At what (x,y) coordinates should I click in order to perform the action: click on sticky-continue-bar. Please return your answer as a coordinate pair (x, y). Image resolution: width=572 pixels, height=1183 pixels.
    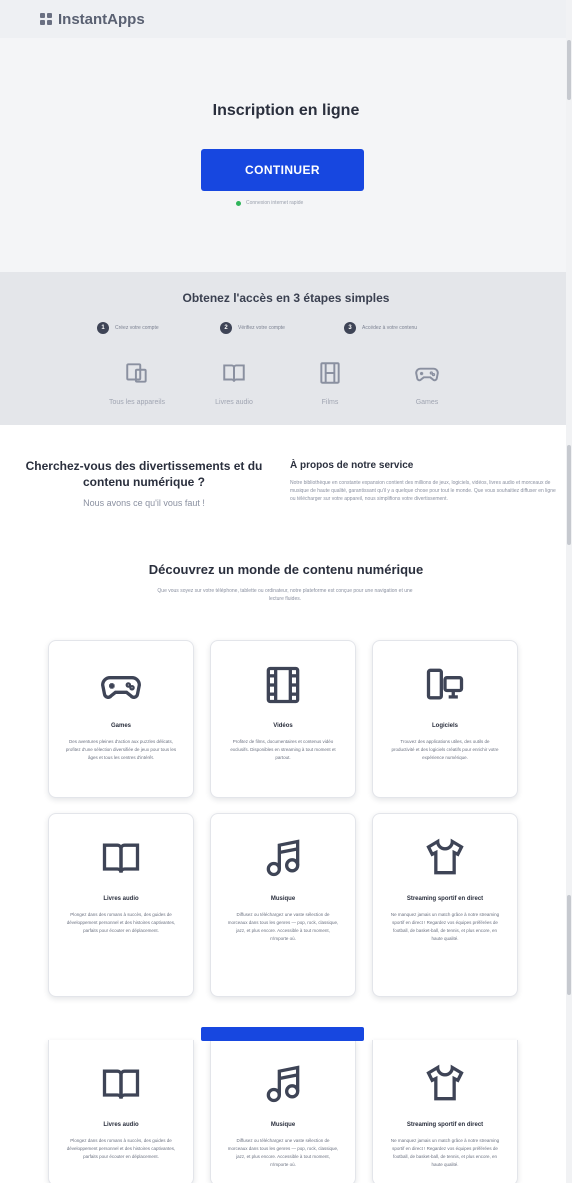
    Looking at the image, I should click on (282, 1034).